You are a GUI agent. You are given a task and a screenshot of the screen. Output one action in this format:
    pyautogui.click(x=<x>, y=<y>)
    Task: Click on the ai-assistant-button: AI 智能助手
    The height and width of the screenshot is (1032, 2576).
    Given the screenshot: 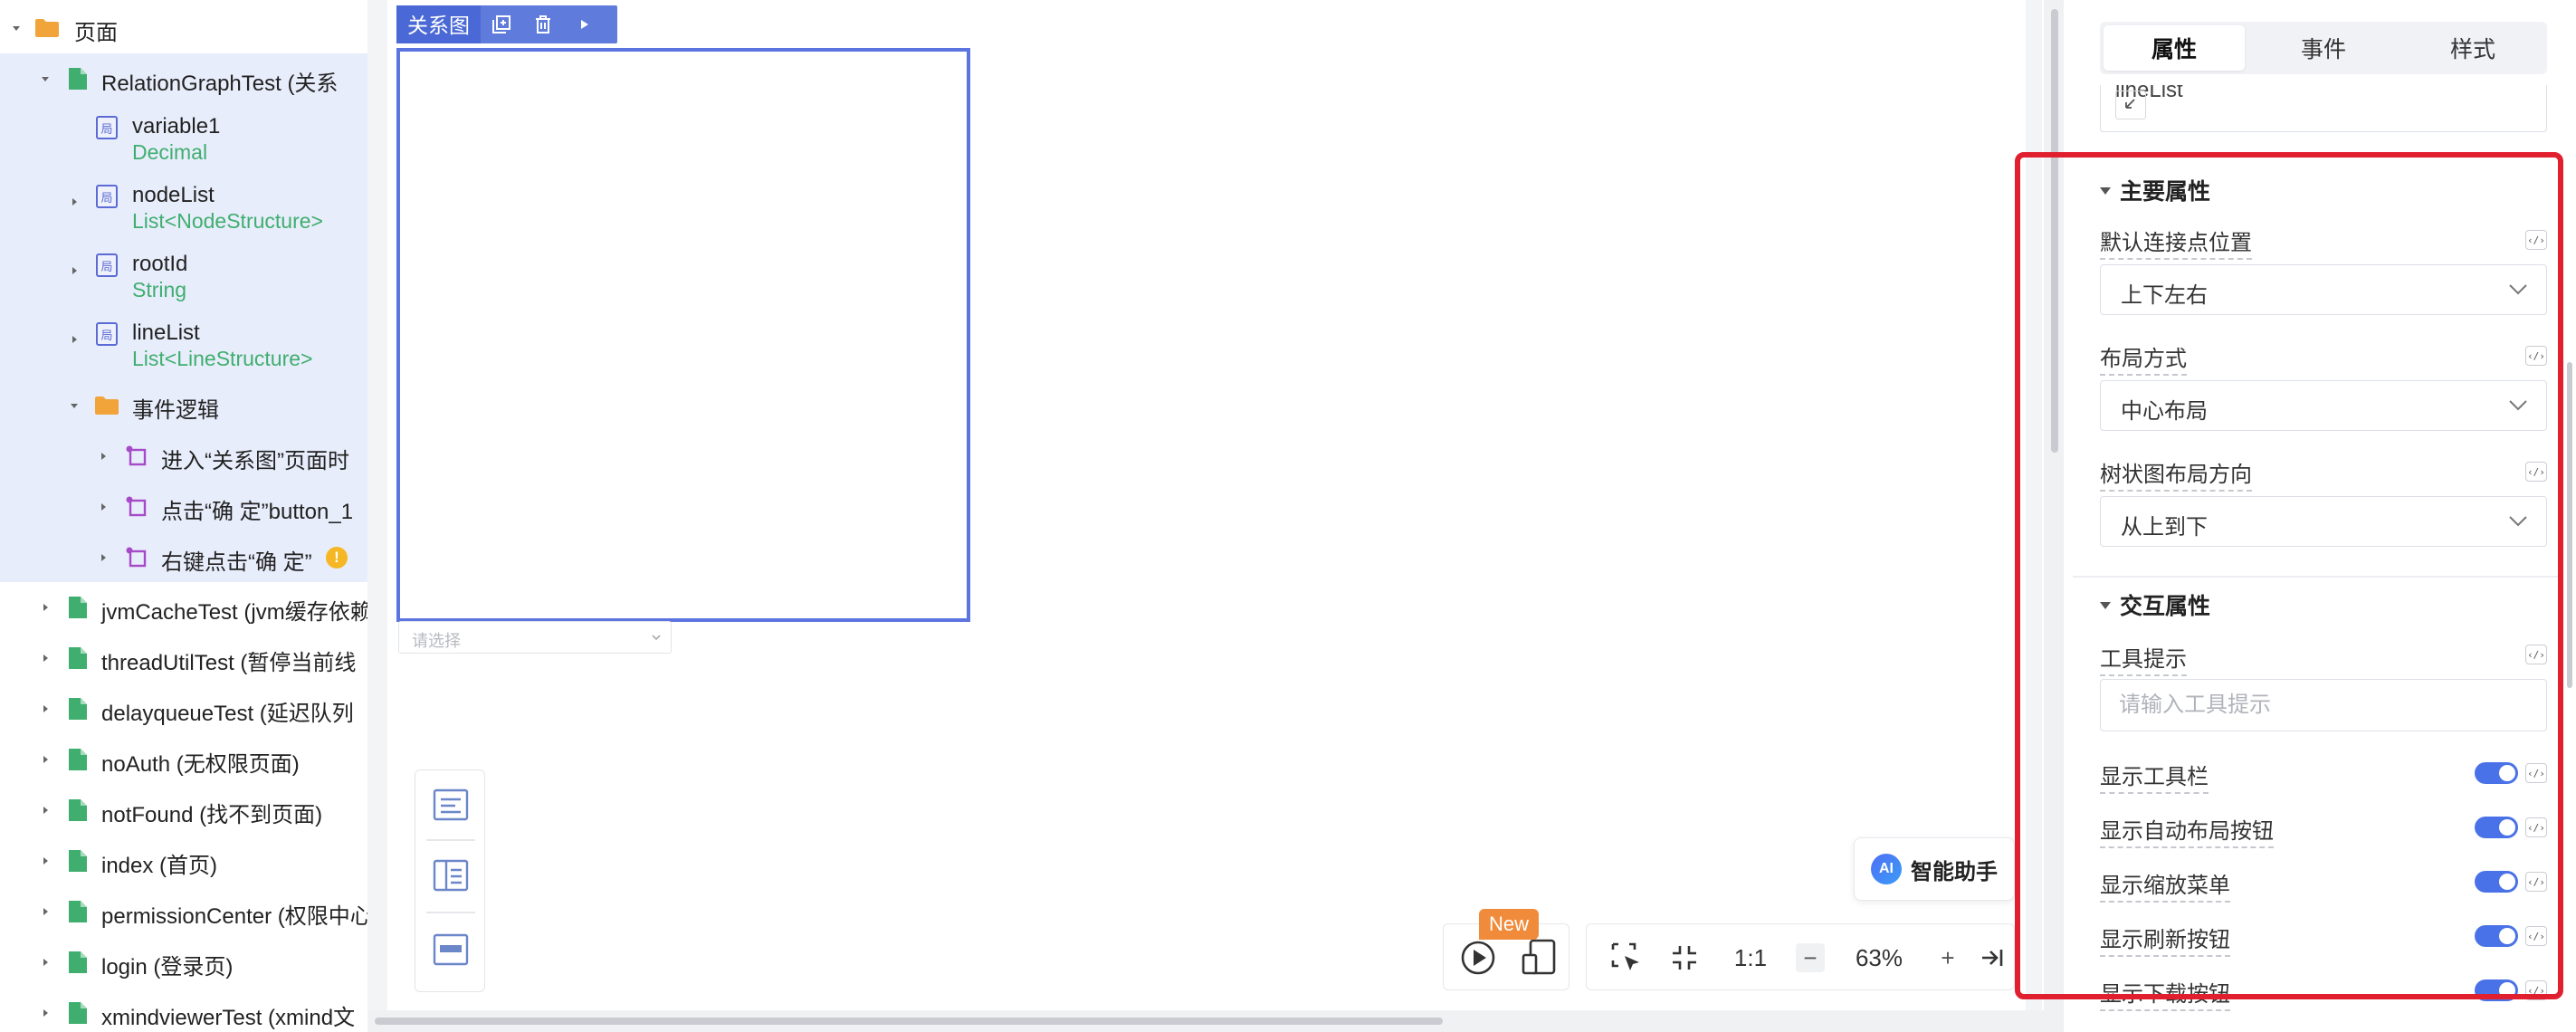 What is the action you would take?
    pyautogui.click(x=1935, y=869)
    